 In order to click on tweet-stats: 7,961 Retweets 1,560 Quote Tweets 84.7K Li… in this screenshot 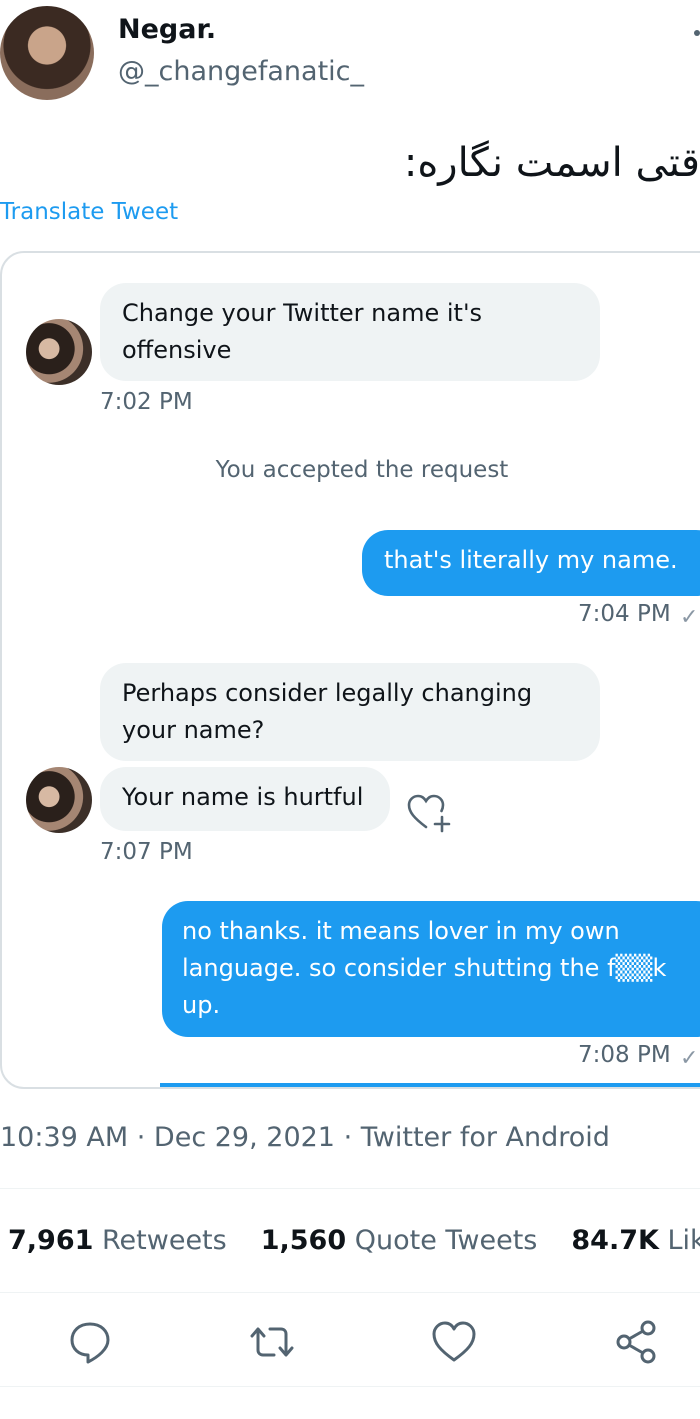, I will do `click(354, 1240)`.